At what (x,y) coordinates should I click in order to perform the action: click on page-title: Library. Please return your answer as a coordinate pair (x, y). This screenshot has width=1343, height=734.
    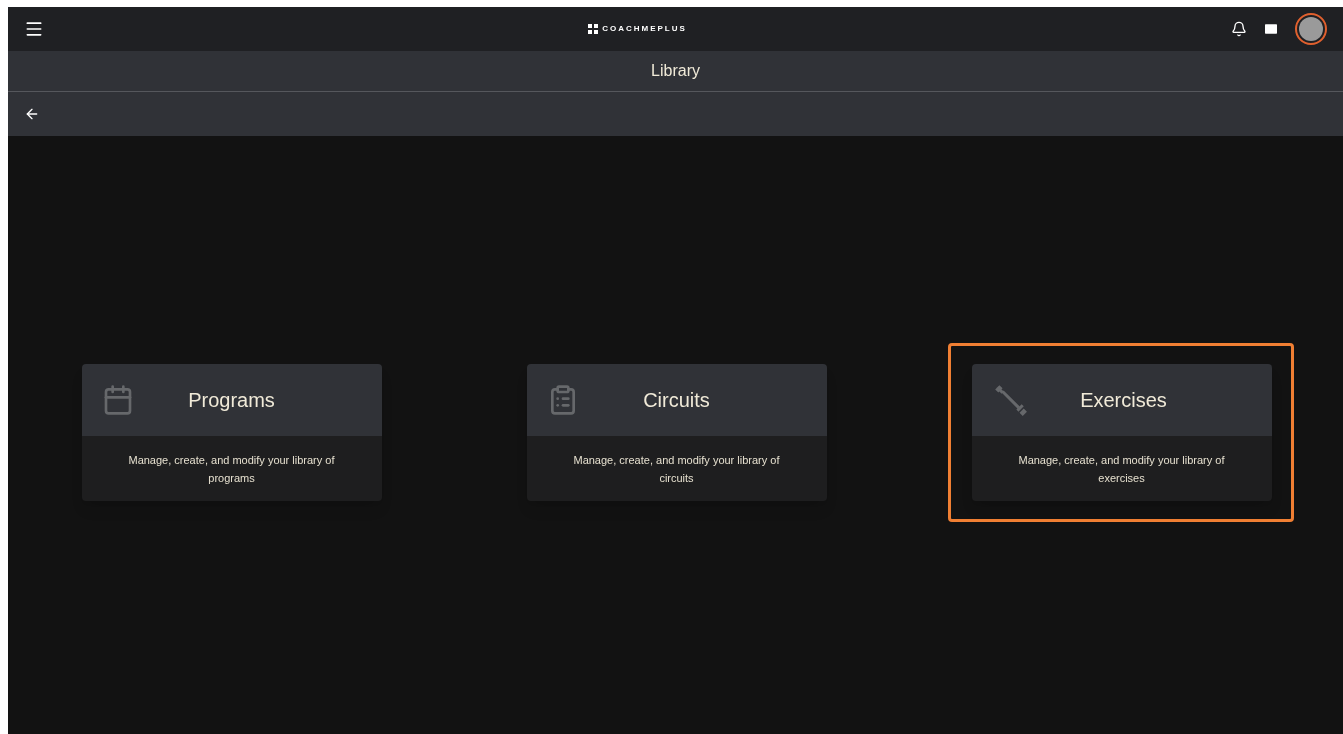
    Looking at the image, I should click on (675, 71).